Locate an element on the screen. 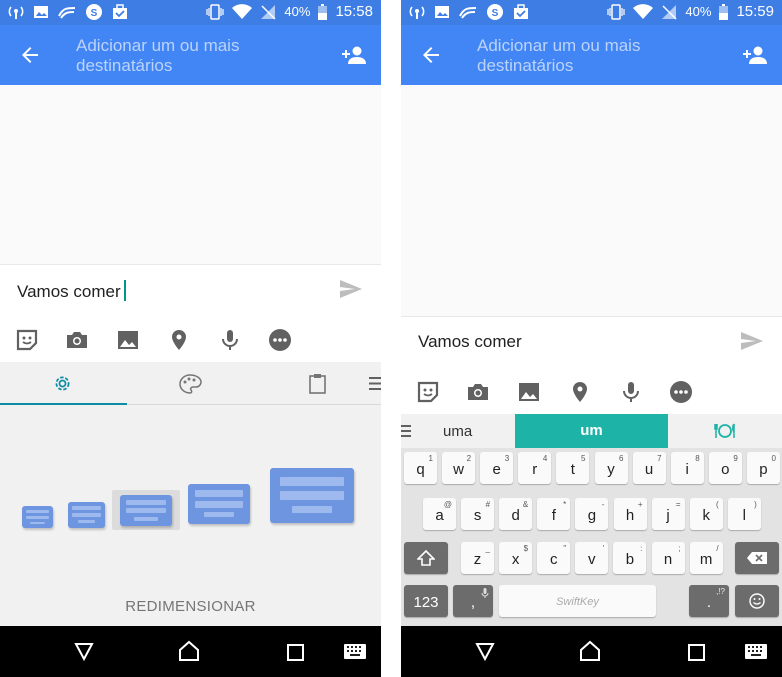 The image size is (782, 677). settings-gear-icon is located at coordinates (62, 383).